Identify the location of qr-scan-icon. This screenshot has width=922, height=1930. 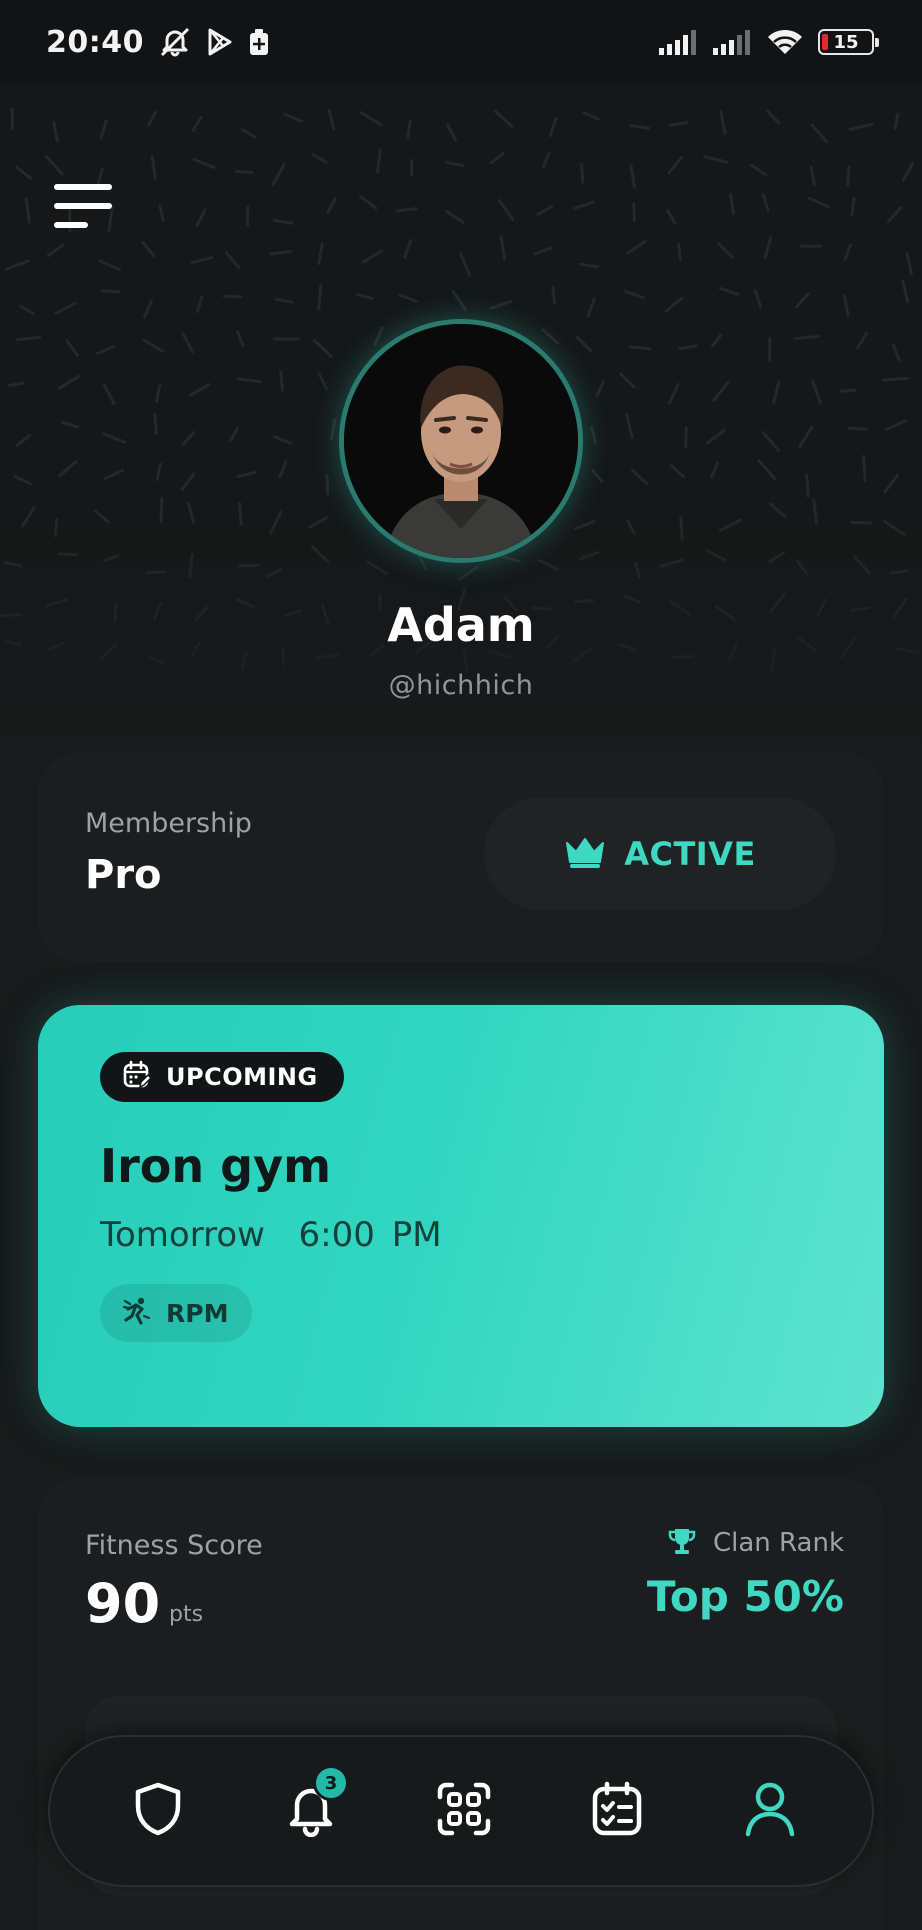
(464, 1811).